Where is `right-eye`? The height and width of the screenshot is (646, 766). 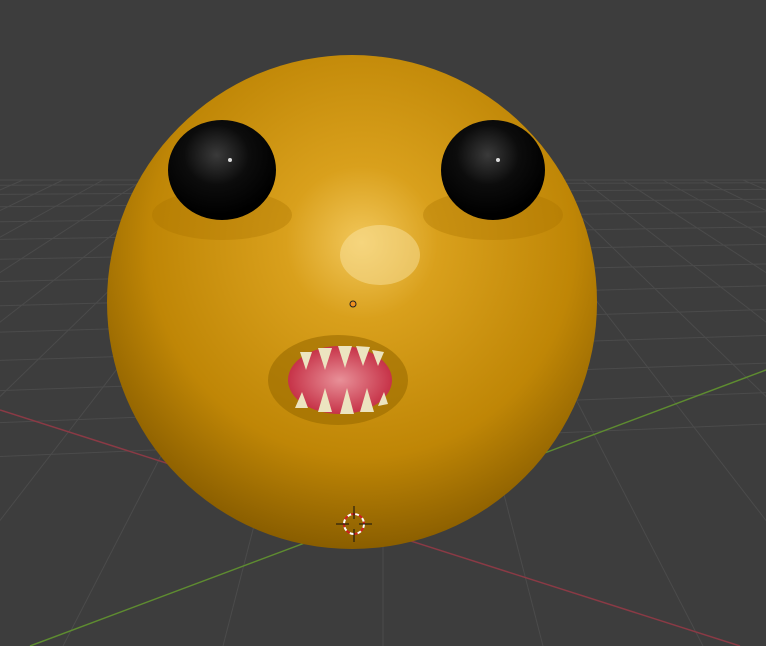 right-eye is located at coordinates (493, 170).